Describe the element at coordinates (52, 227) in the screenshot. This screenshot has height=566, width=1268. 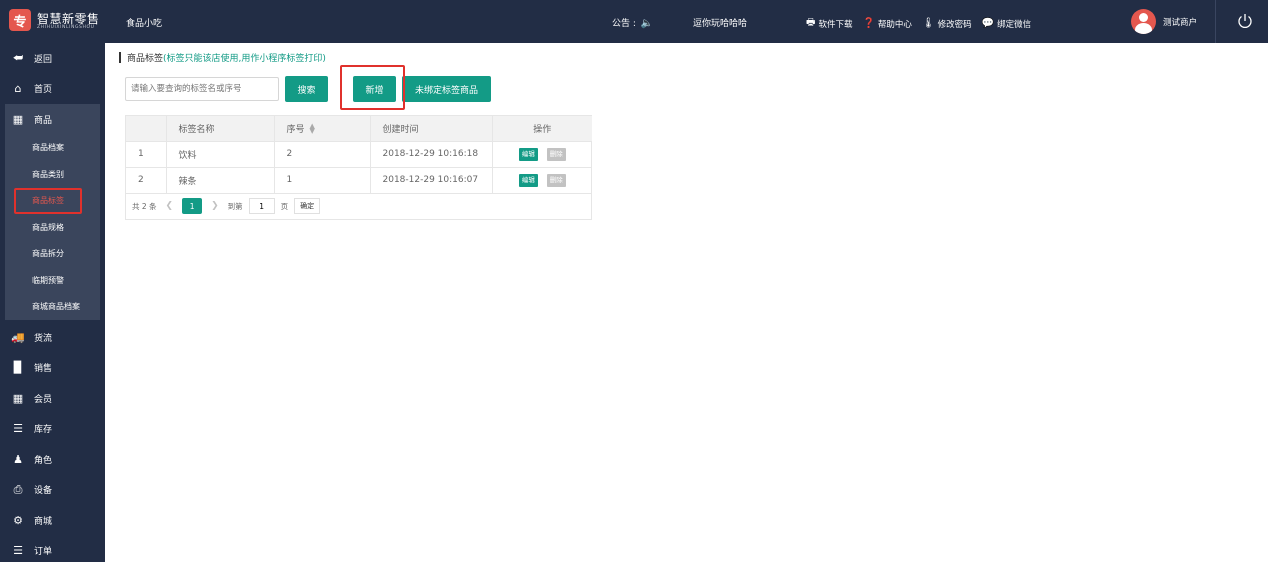
I see `submenu-item-product-spec: 商品规格` at that location.